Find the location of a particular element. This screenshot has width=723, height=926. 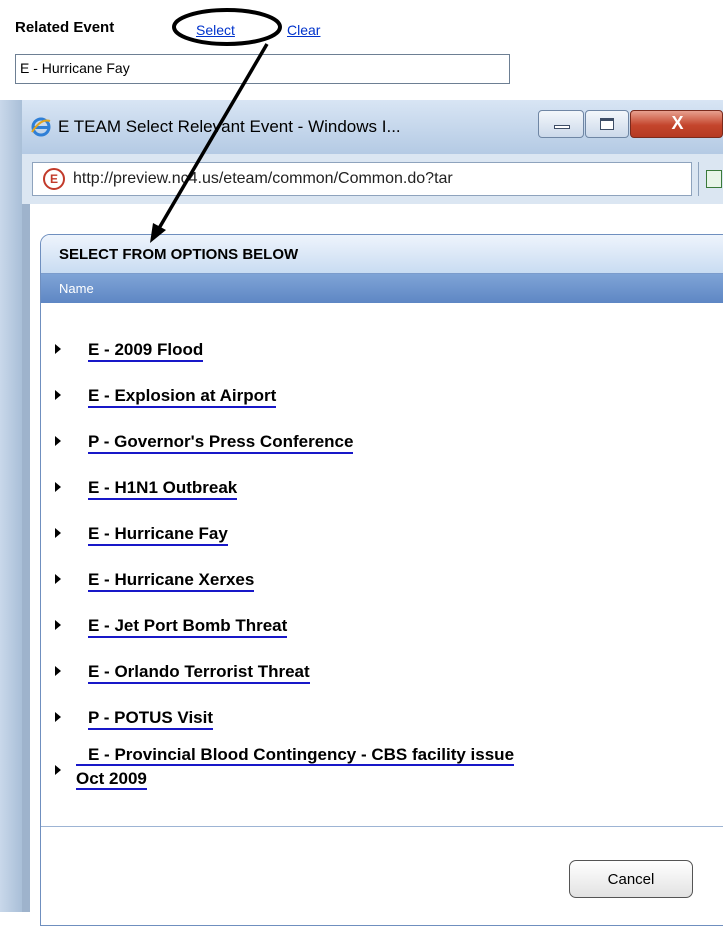

select-link: Select is located at coordinates (215, 30).